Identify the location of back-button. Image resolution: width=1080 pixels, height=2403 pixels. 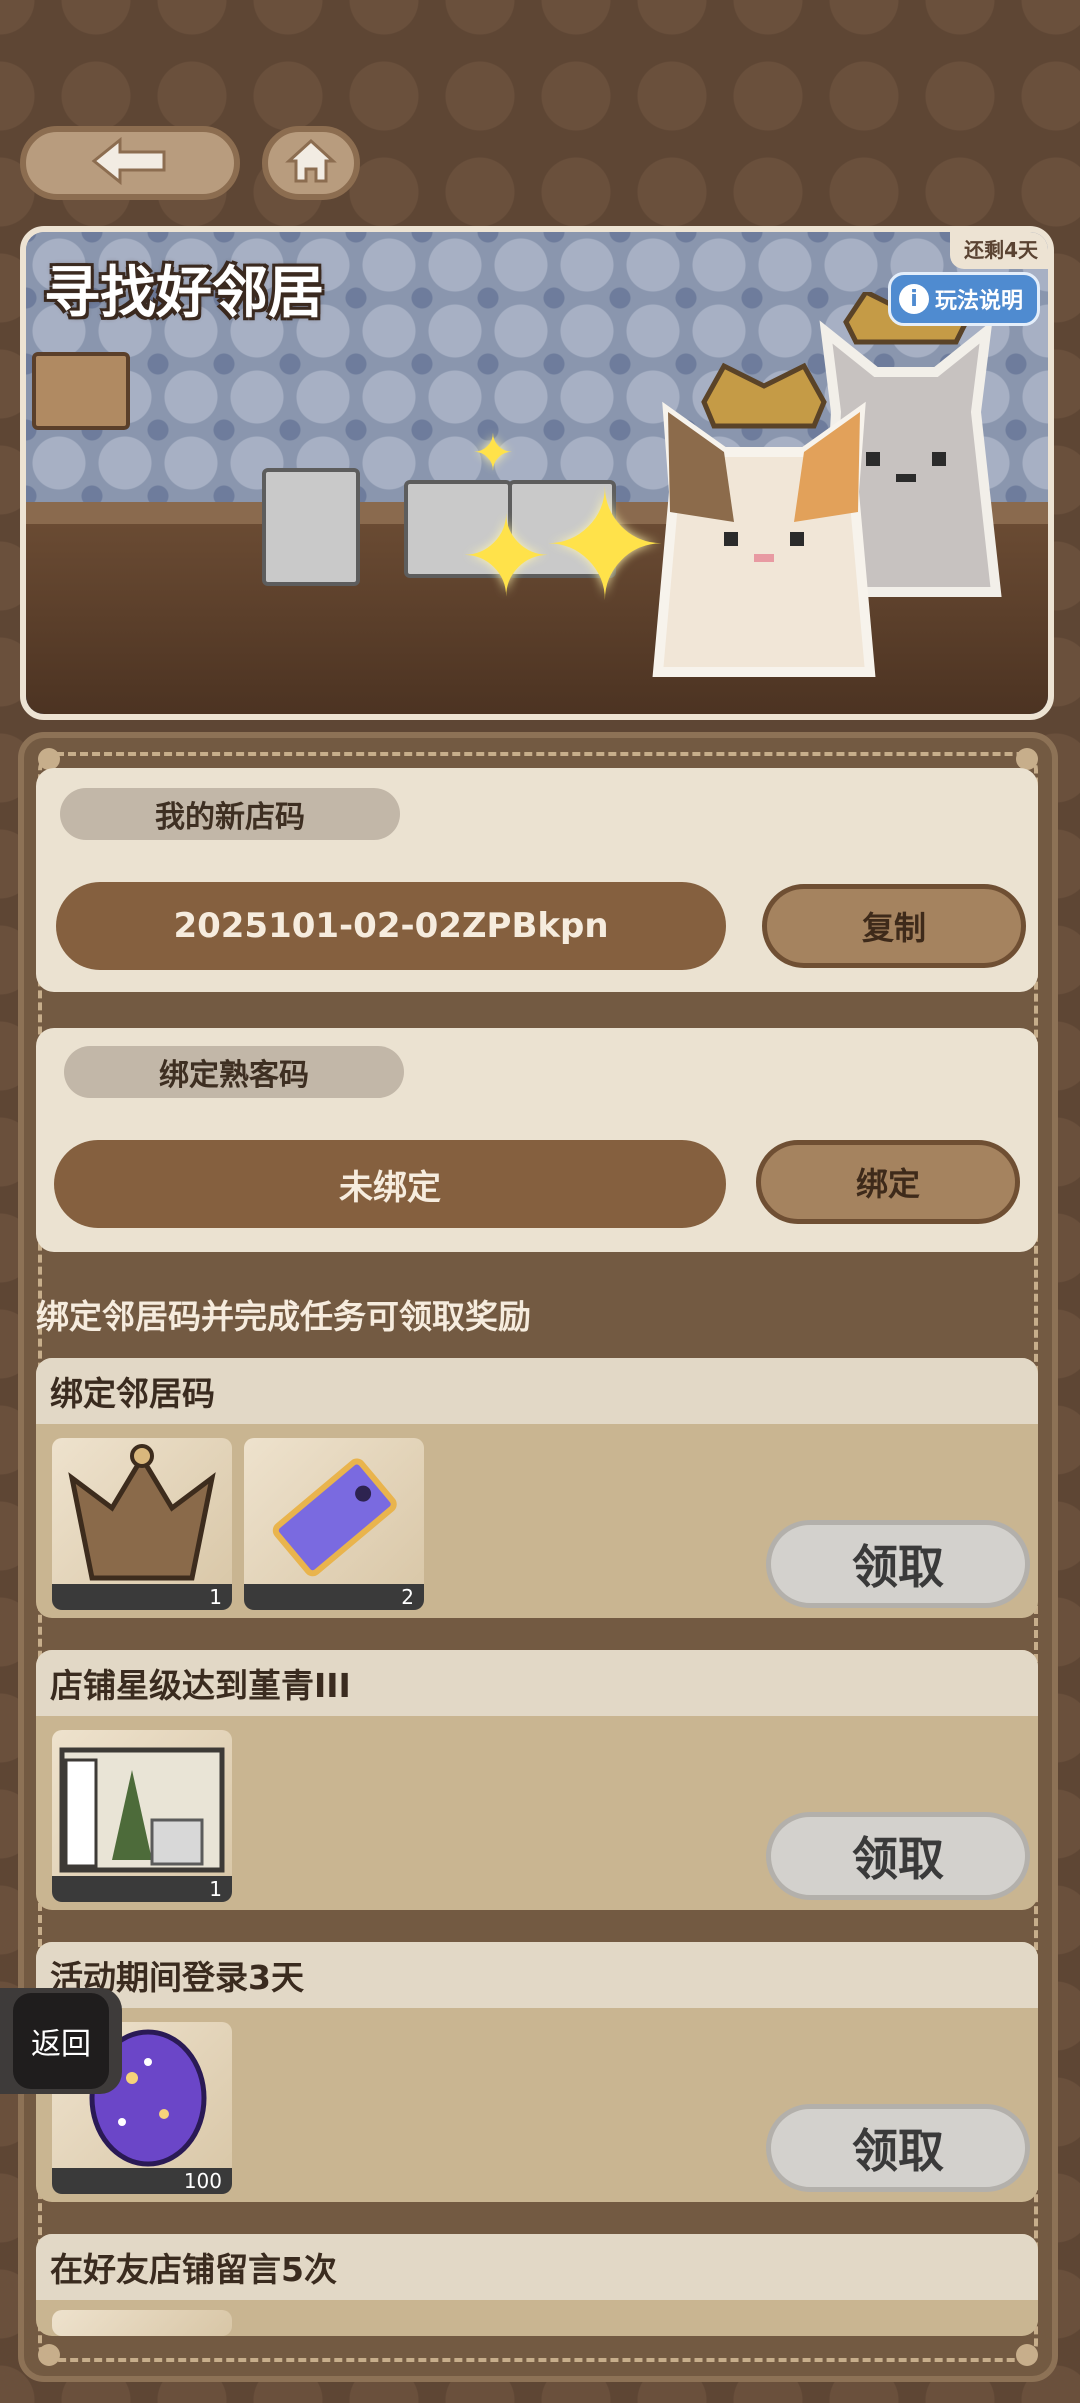
(130, 163).